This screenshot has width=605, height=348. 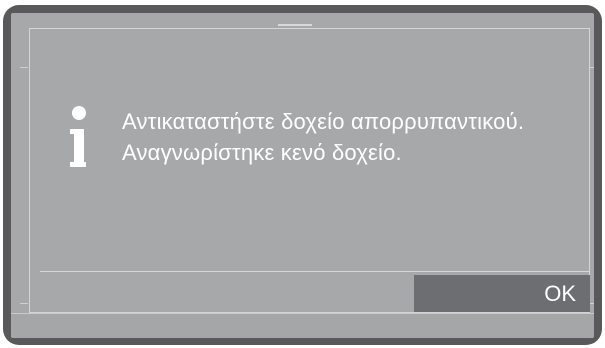 What do you see at coordinates (502, 293) in the screenshot?
I see `ok-button: OK` at bounding box center [502, 293].